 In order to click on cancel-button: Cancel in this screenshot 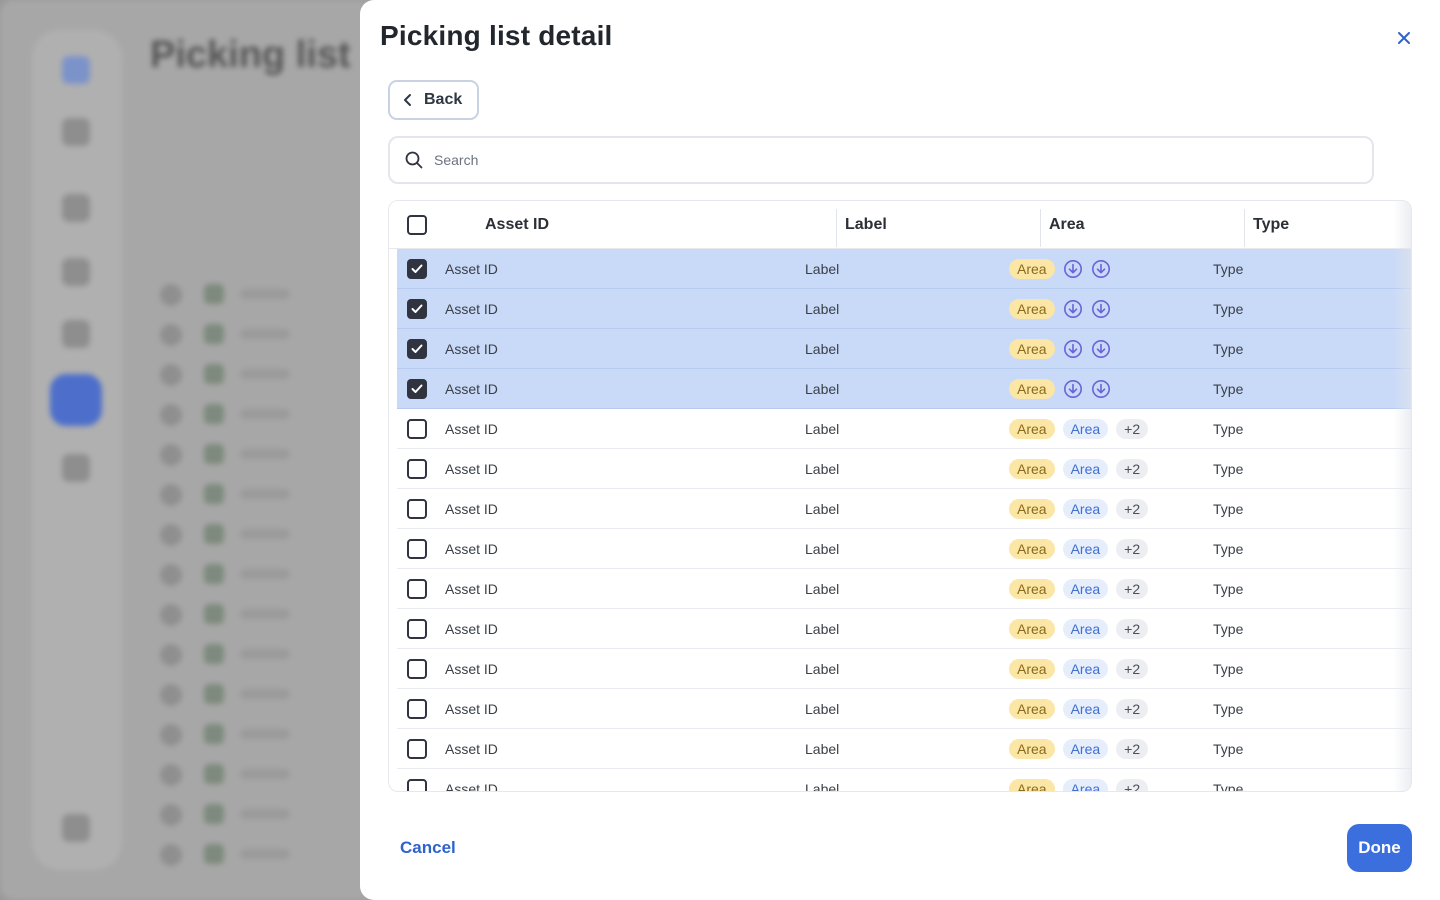, I will do `click(428, 848)`.